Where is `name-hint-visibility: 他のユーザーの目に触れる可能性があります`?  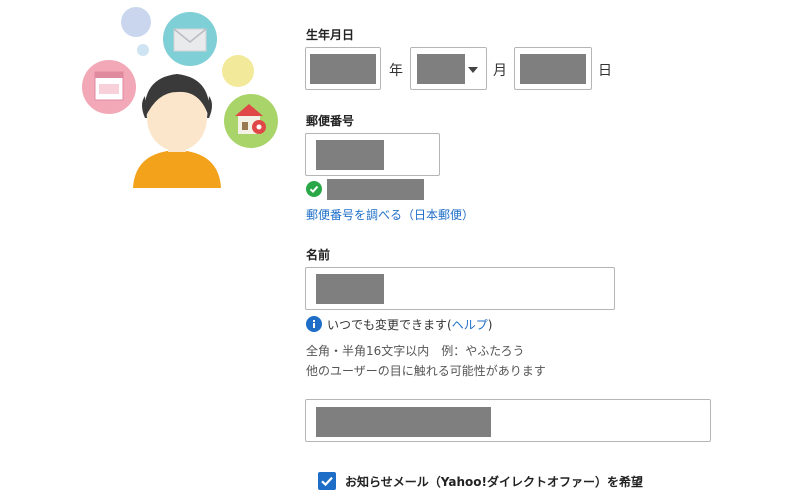
name-hint-visibility: 他のユーザーの目に触れる可能性があります is located at coordinates (426, 371).